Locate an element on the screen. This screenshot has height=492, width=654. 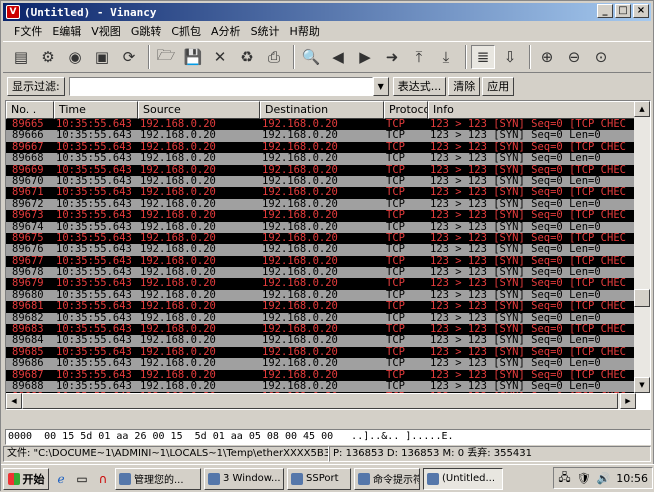
menu-statistics: S统计 is located at coordinates (265, 31).